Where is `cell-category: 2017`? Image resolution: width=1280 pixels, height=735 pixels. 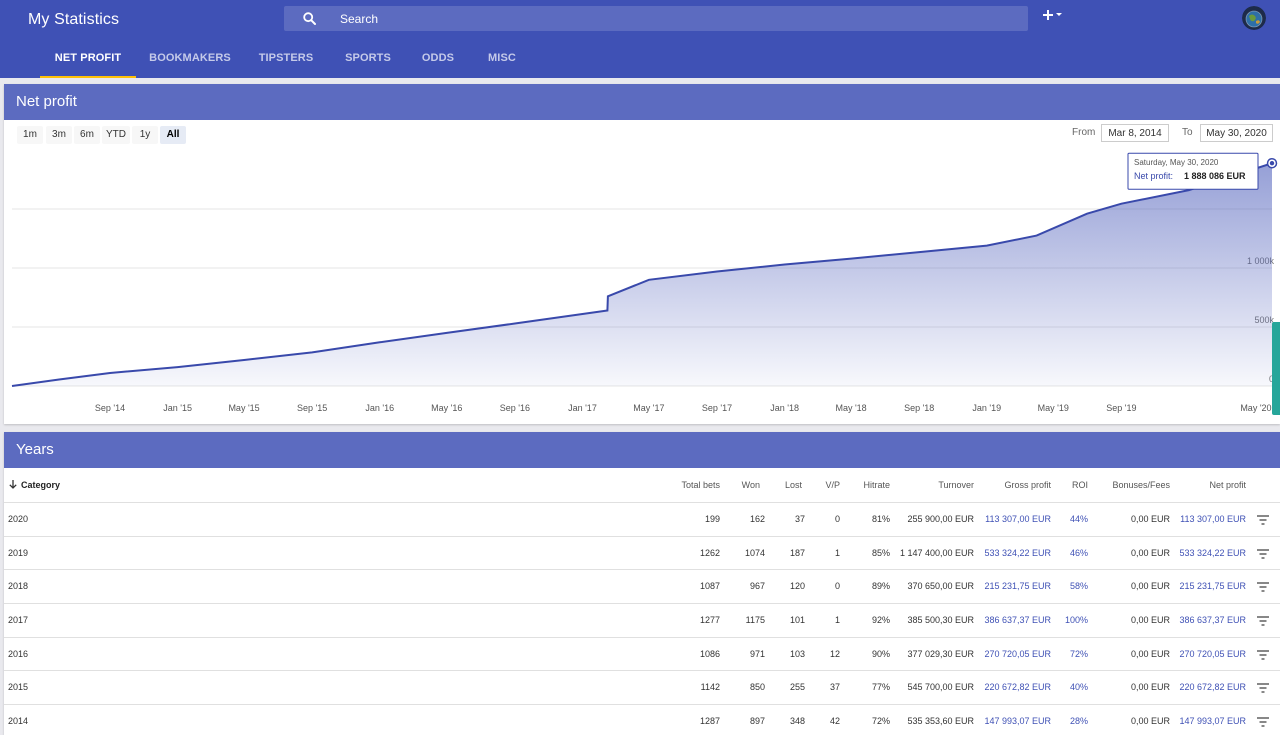 cell-category: 2017 is located at coordinates (18, 620).